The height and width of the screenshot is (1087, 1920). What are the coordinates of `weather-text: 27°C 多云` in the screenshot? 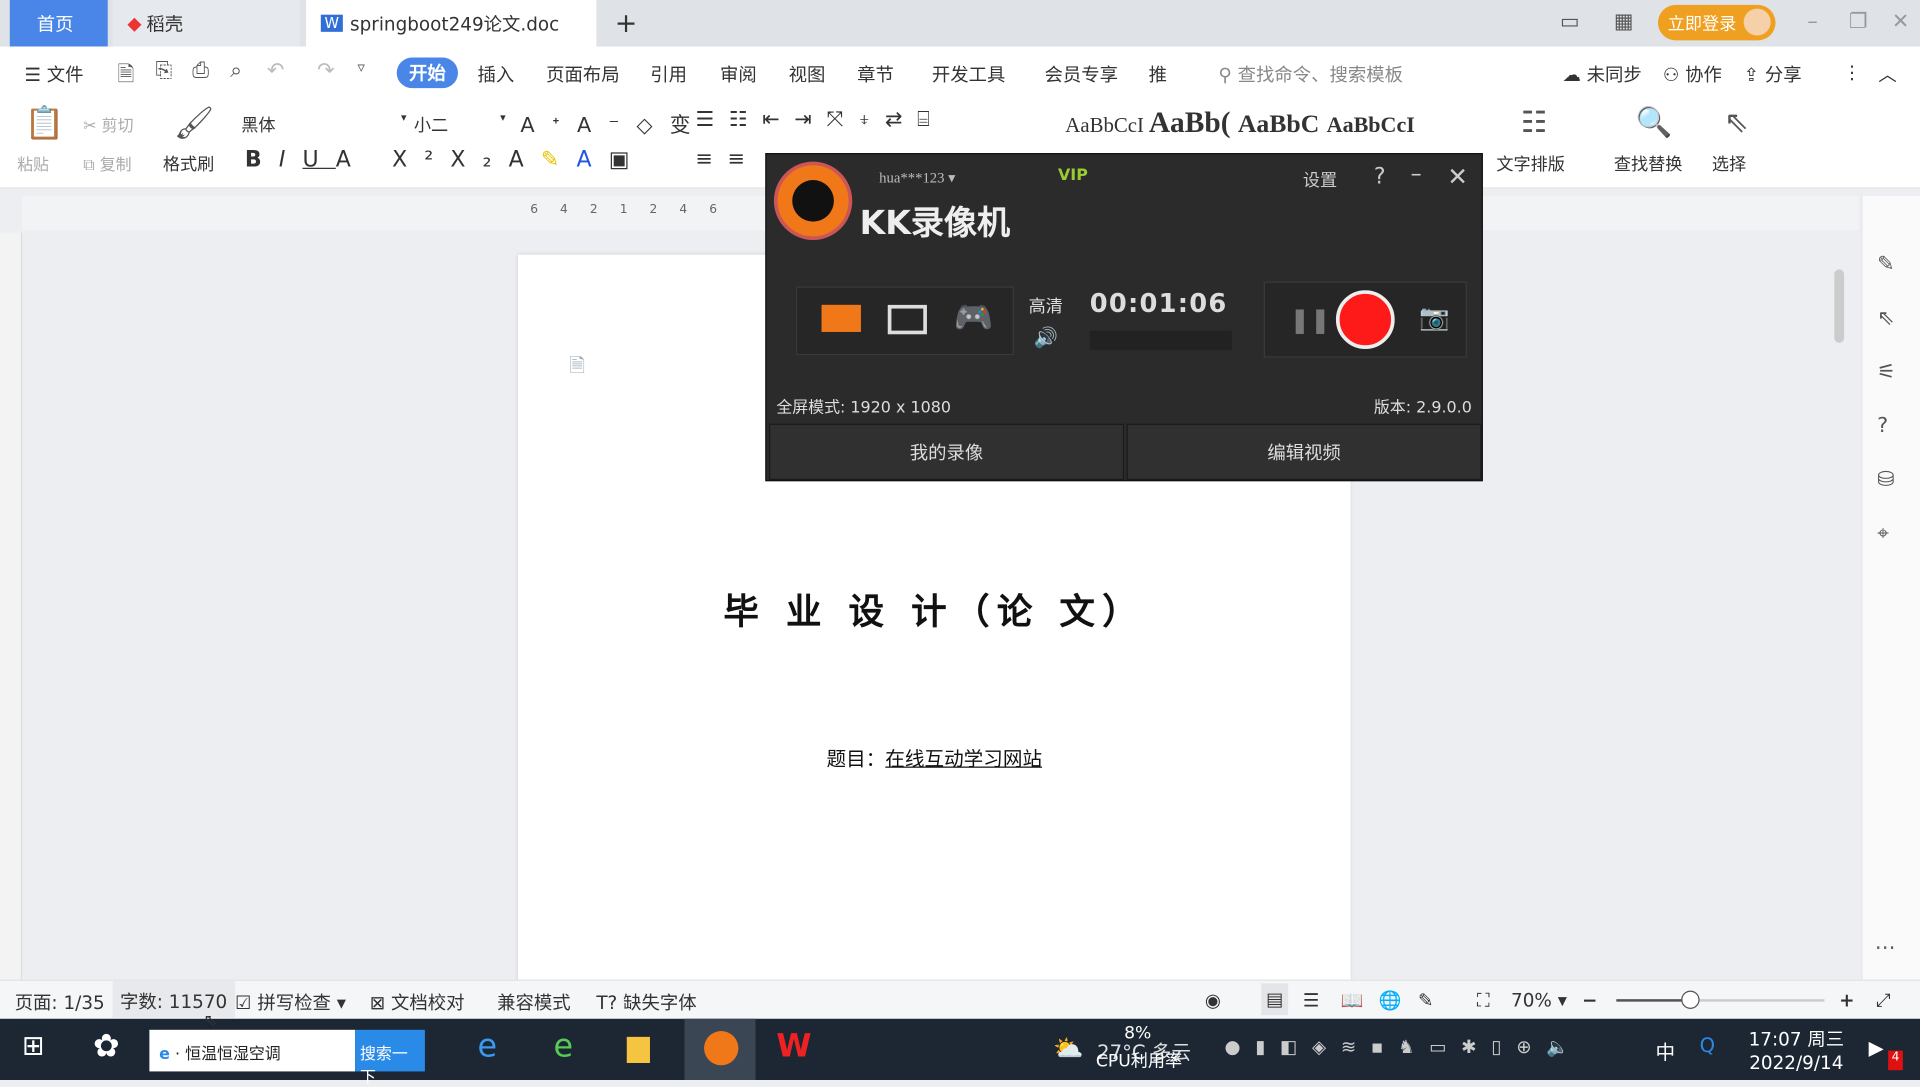 It's located at (1144, 1050).